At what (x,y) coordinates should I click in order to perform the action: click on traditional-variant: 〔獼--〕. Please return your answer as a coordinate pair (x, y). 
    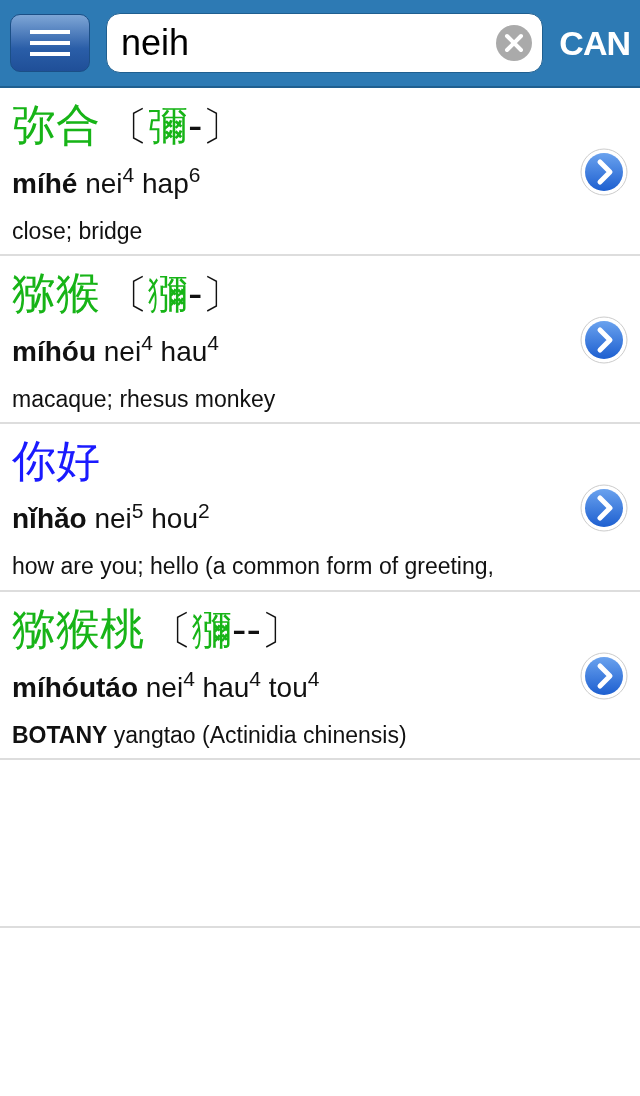
    Looking at the image, I should click on (226, 630).